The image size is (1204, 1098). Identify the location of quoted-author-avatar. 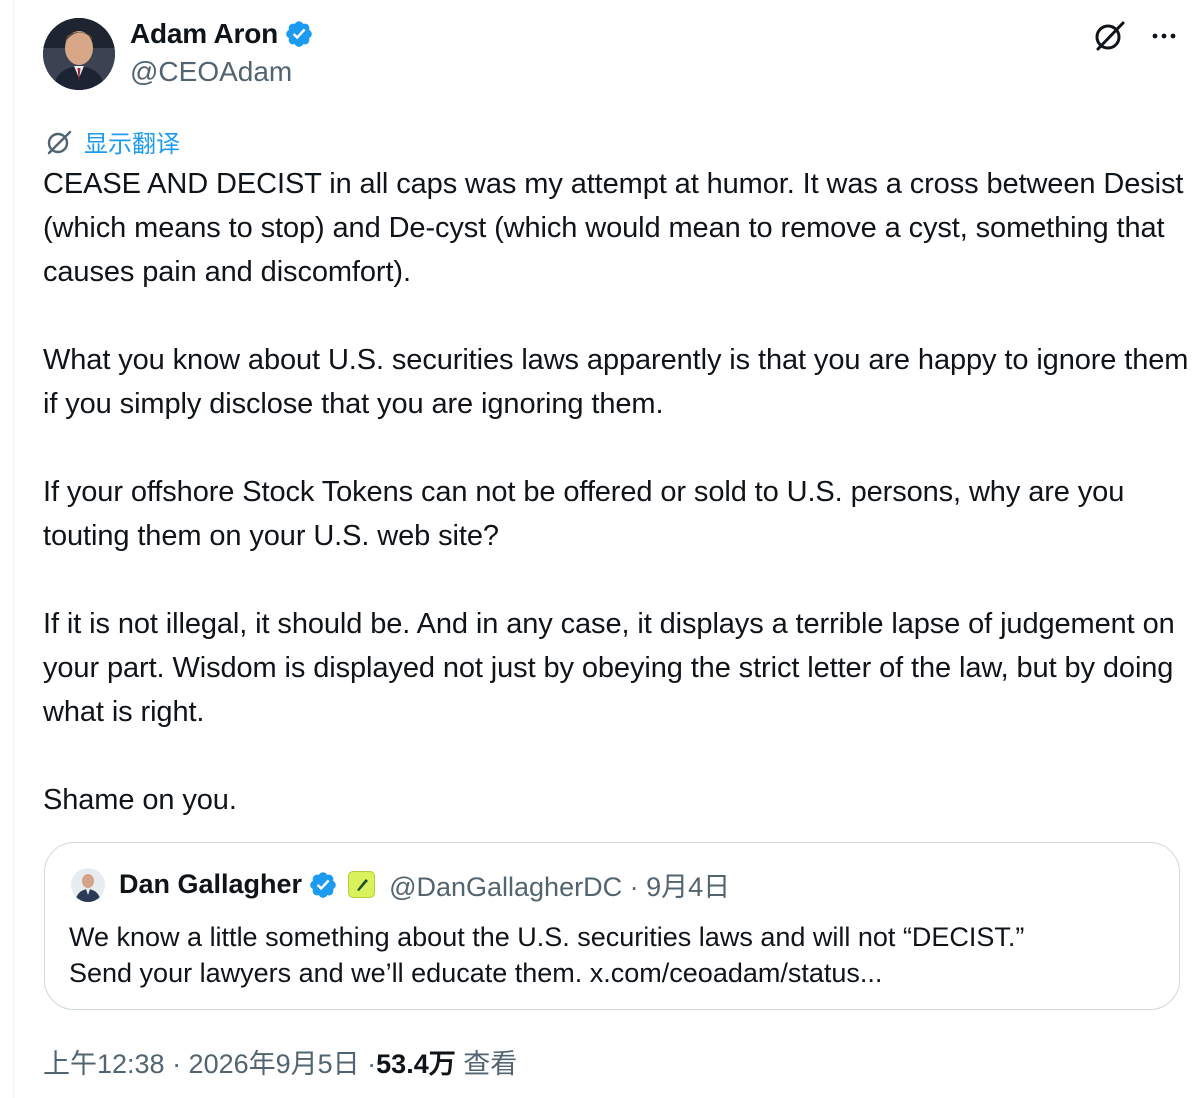
(88, 884).